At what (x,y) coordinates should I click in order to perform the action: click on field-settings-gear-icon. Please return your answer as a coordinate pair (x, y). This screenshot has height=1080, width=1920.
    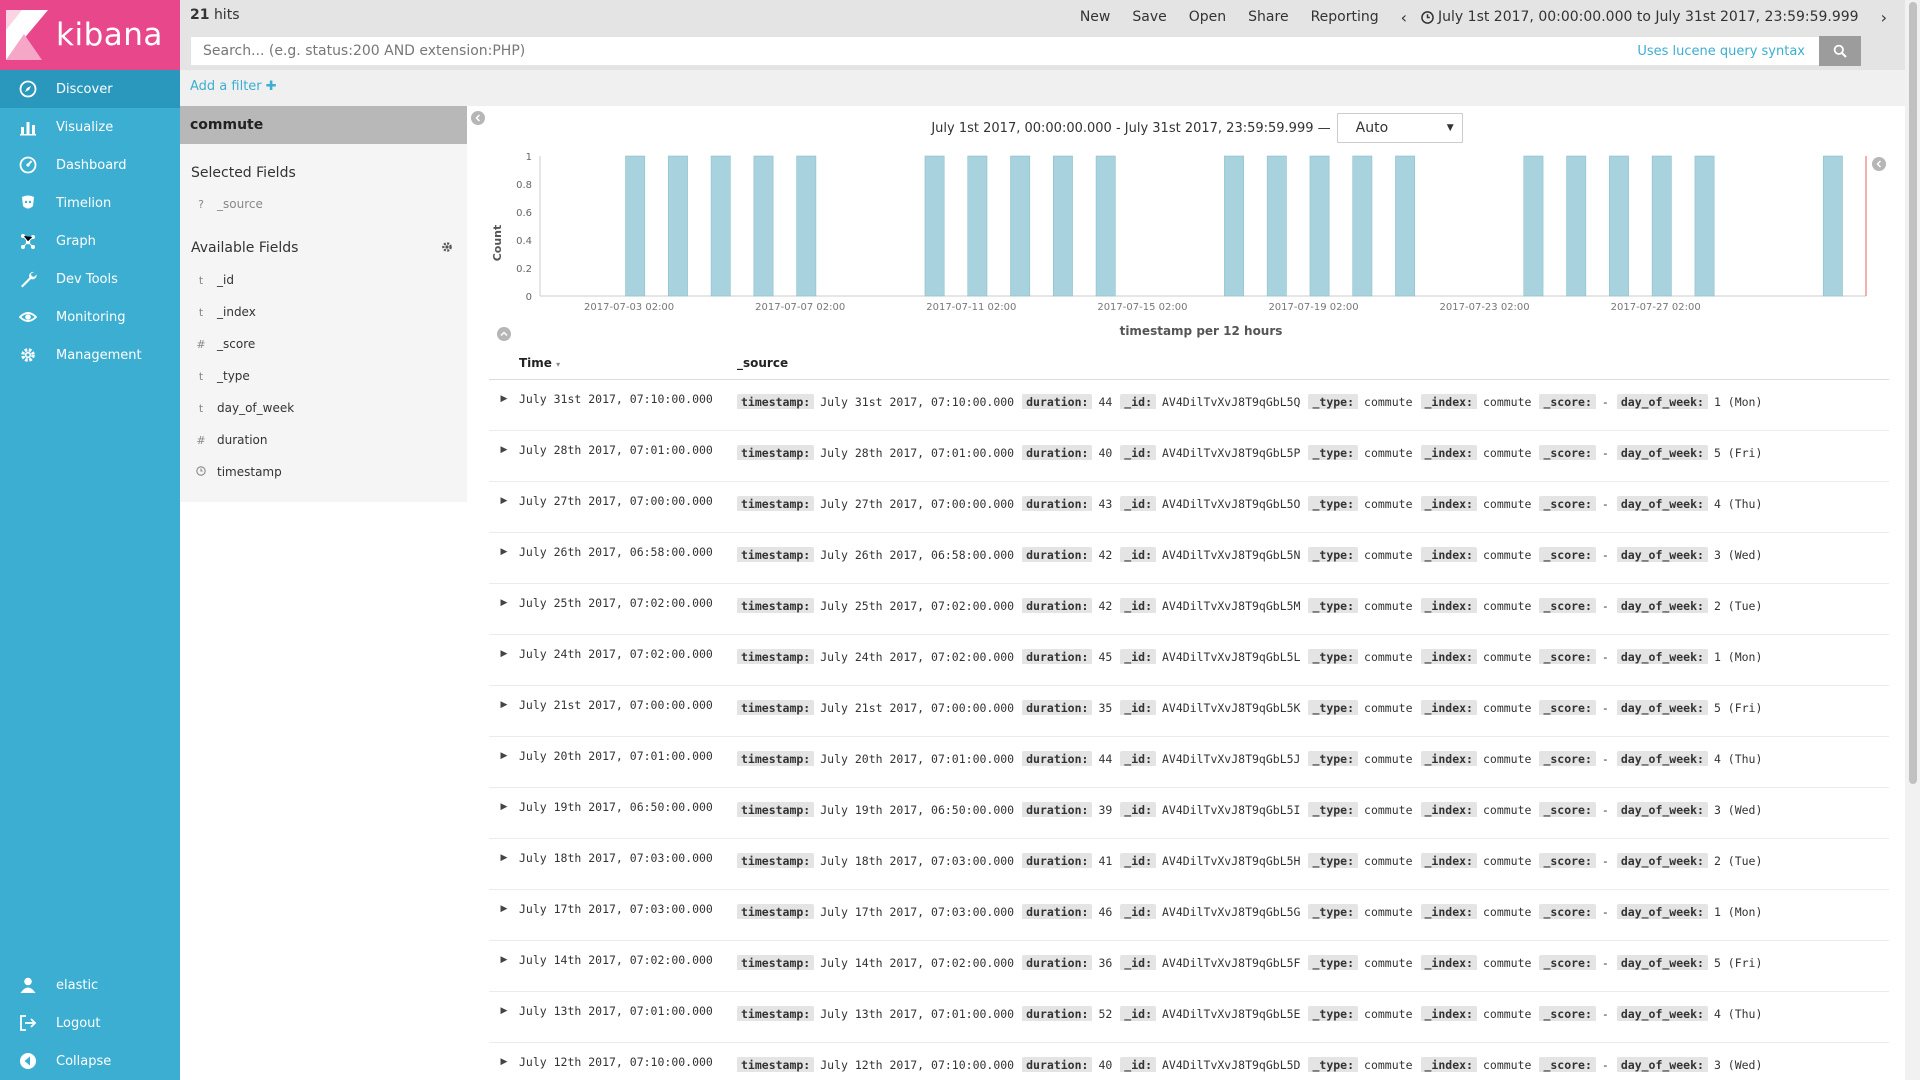
    Looking at the image, I should click on (447, 247).